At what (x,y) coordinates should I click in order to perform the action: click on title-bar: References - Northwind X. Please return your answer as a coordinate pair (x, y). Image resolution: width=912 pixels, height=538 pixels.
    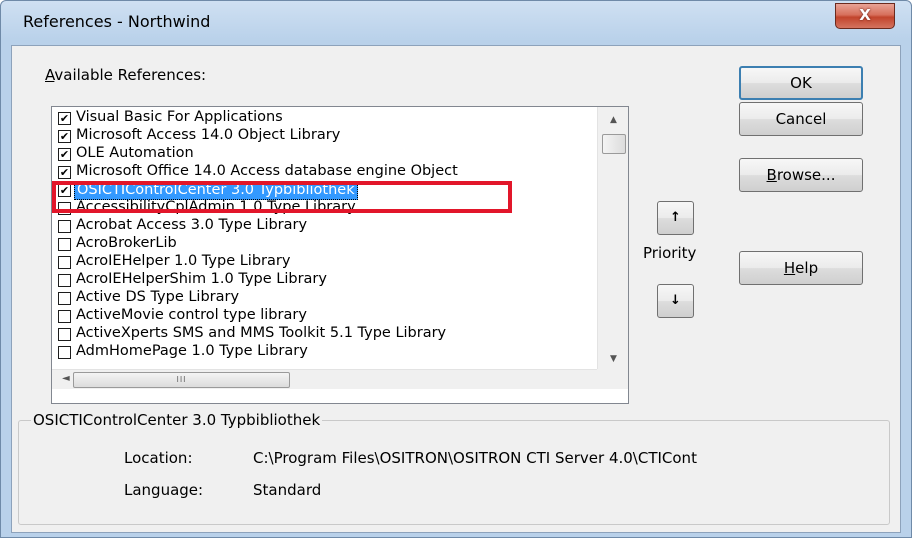
    Looking at the image, I should click on (456, 24).